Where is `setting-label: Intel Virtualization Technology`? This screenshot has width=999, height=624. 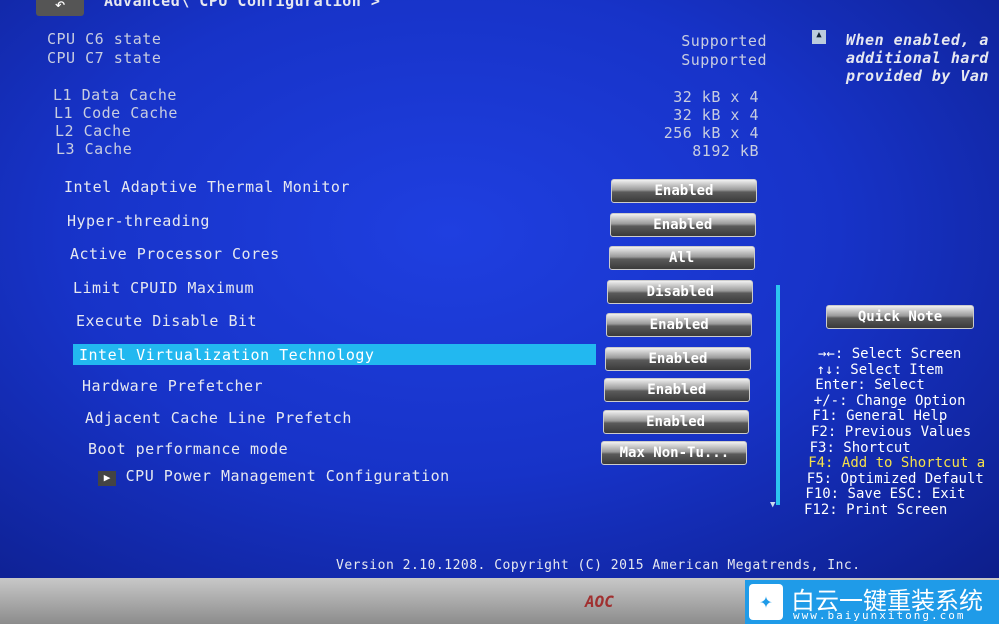
setting-label: Intel Virtualization Technology is located at coordinates (226, 355).